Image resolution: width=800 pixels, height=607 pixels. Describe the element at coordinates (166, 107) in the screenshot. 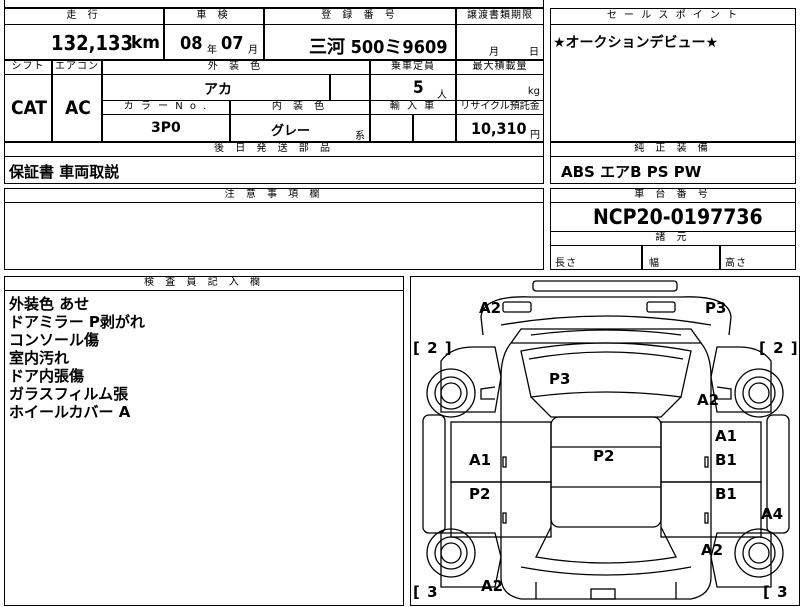

I see `color-no-header: カ ラ ー N o .` at that location.